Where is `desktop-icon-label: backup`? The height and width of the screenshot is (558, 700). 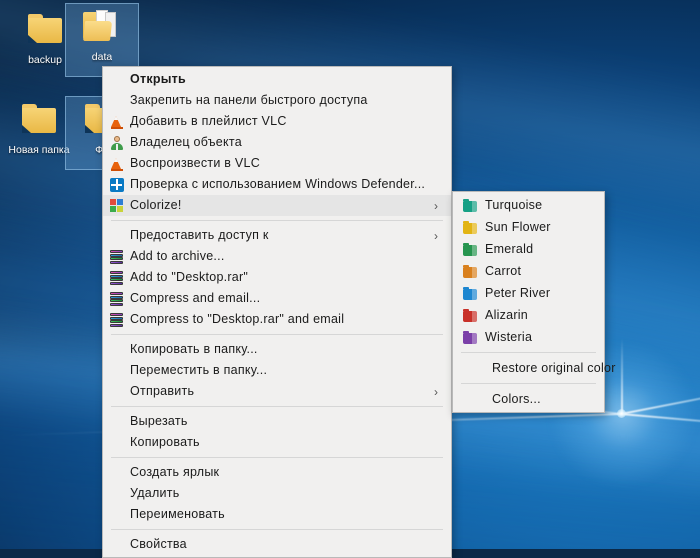
desktop-icon-label: backup is located at coordinates (45, 60).